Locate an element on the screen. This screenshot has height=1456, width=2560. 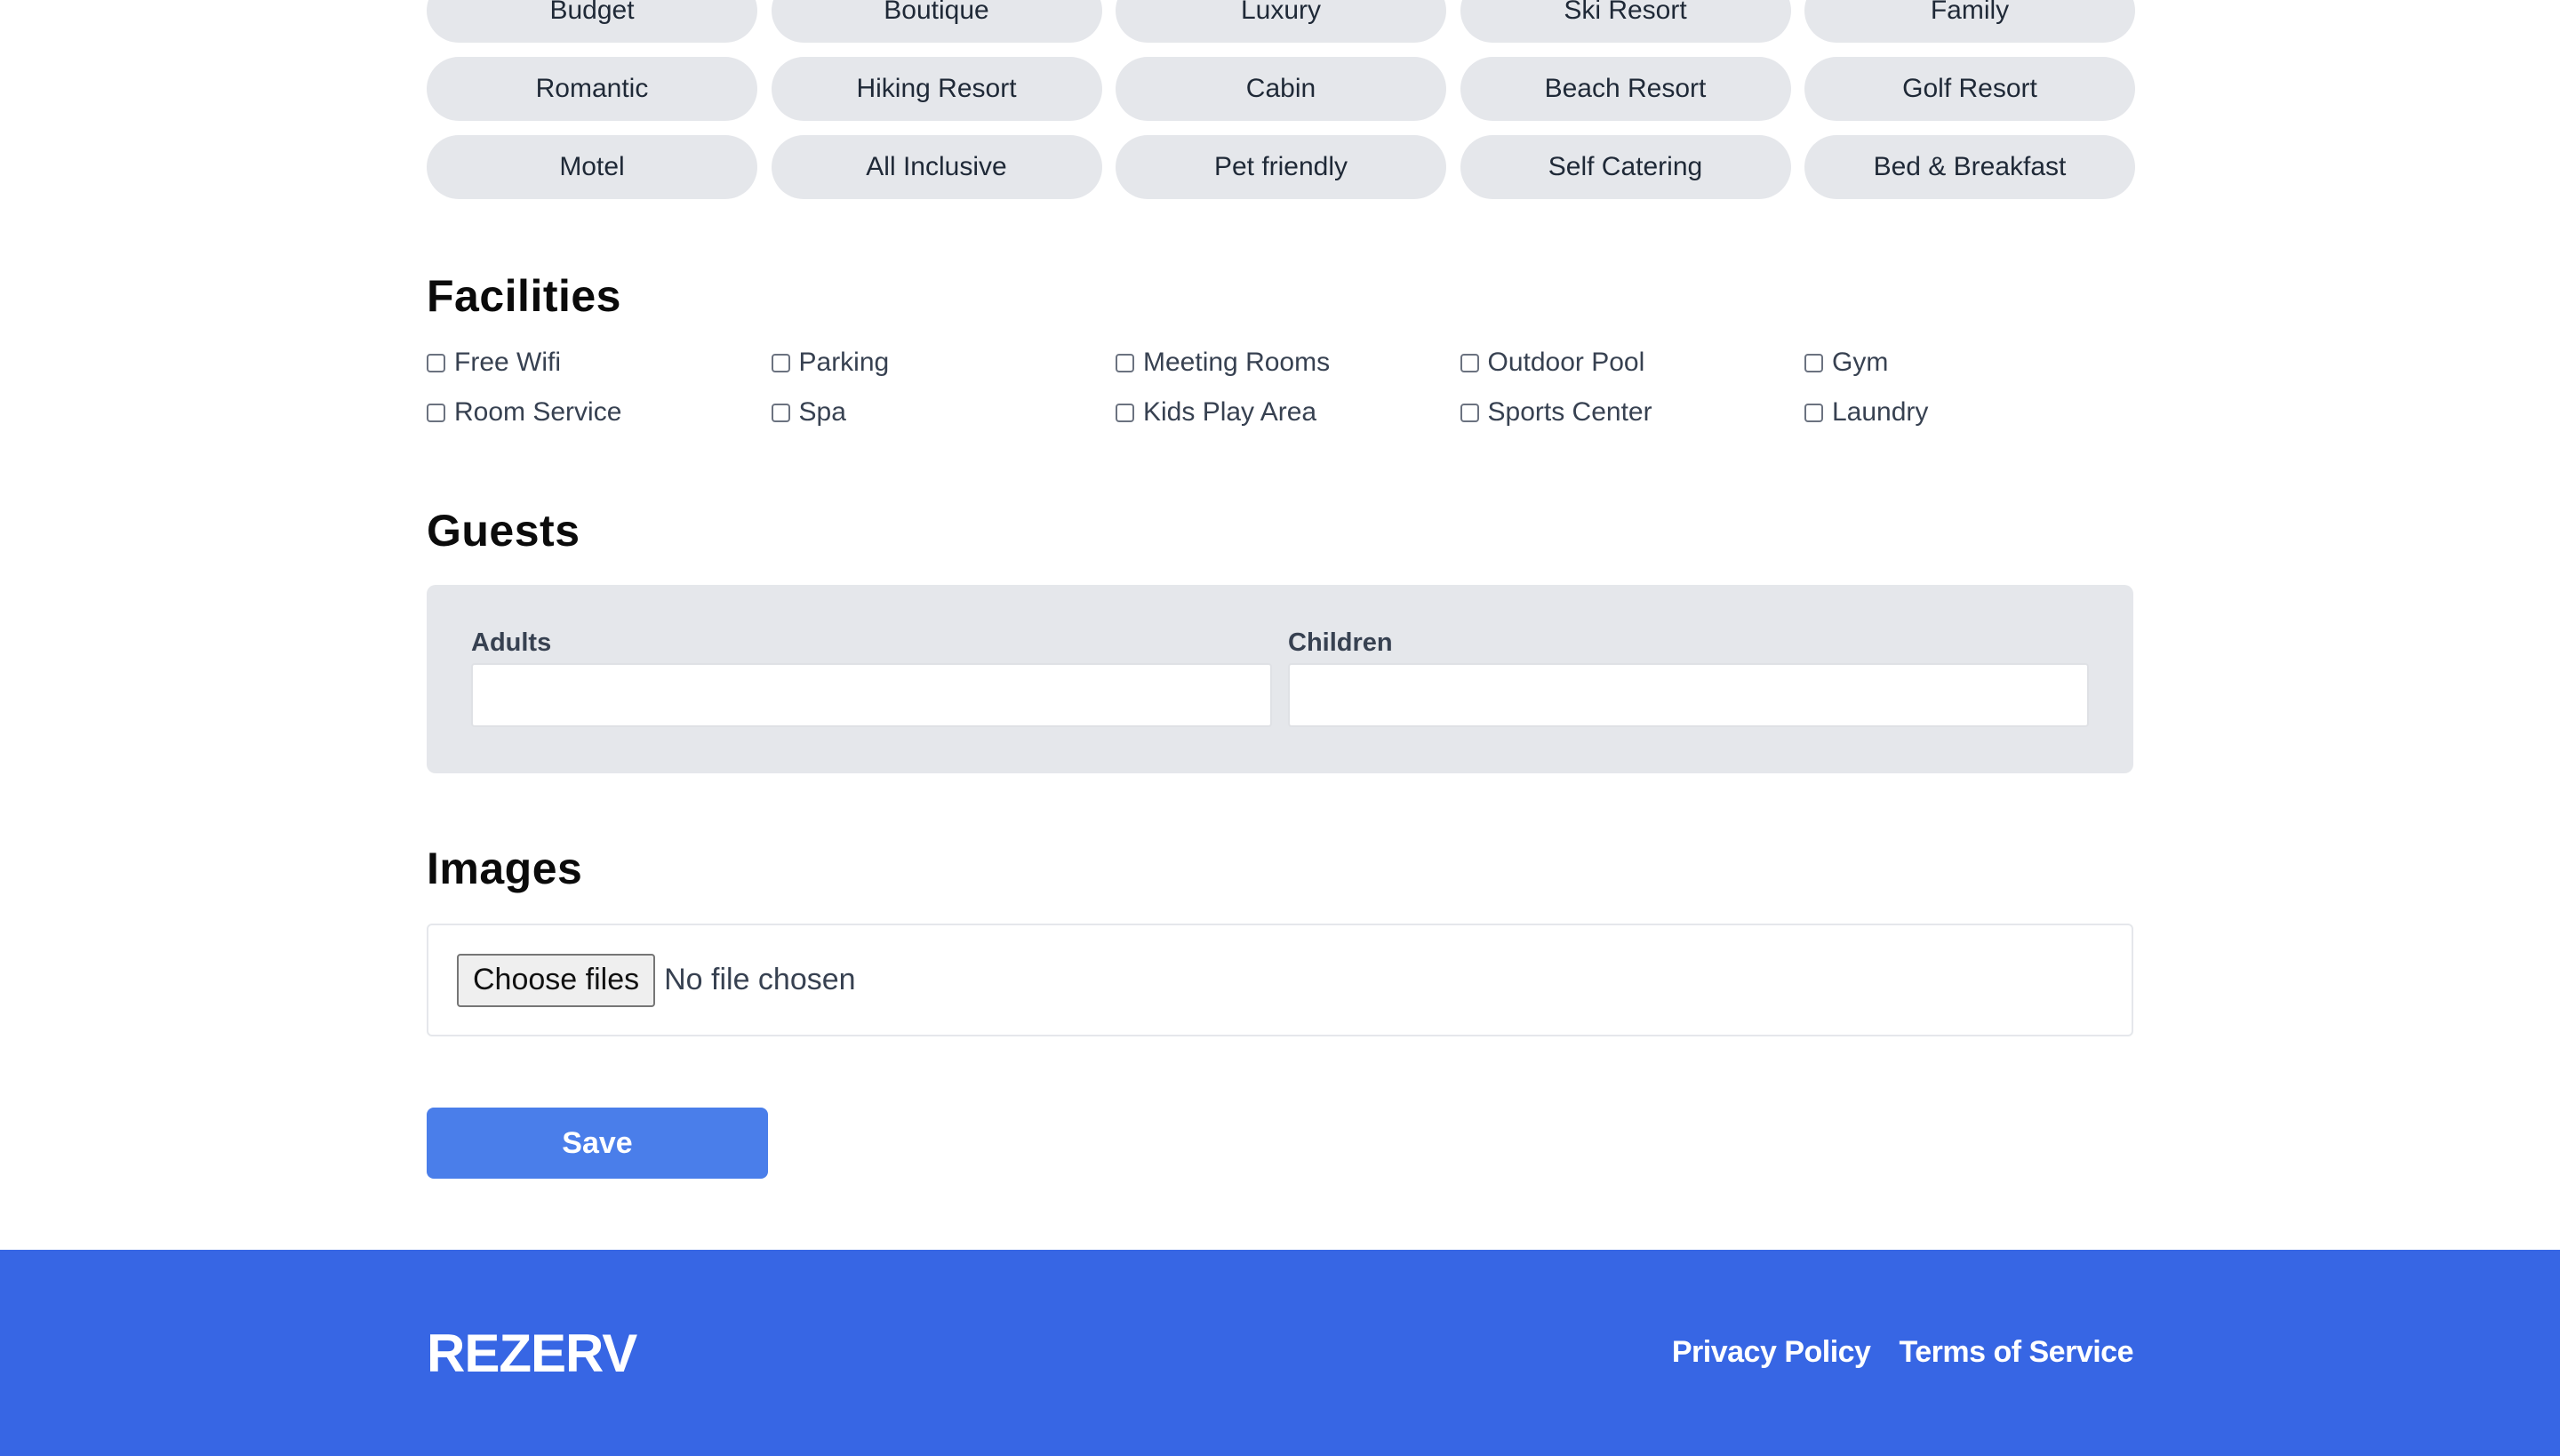
children-label: Children is located at coordinates (1340, 642).